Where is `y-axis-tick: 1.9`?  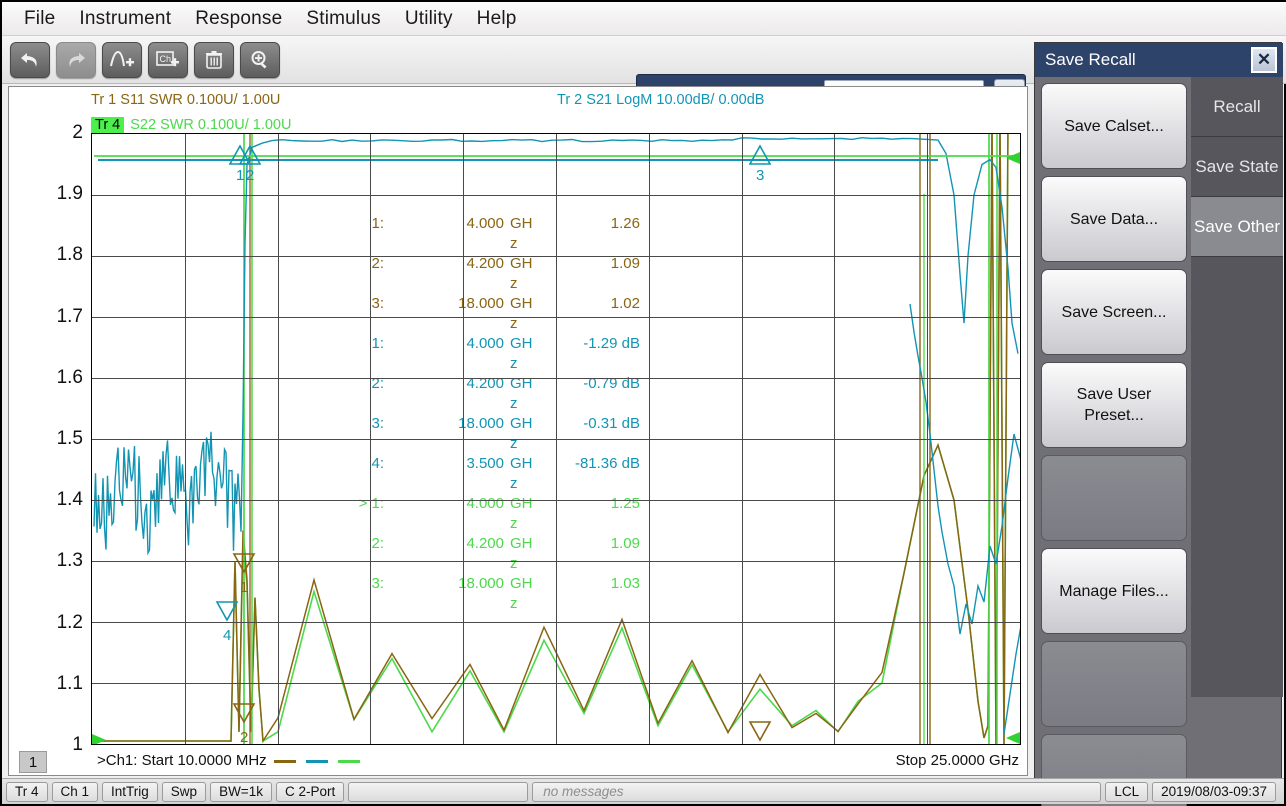
y-axis-tick: 1.9 is located at coordinates (69, 194).